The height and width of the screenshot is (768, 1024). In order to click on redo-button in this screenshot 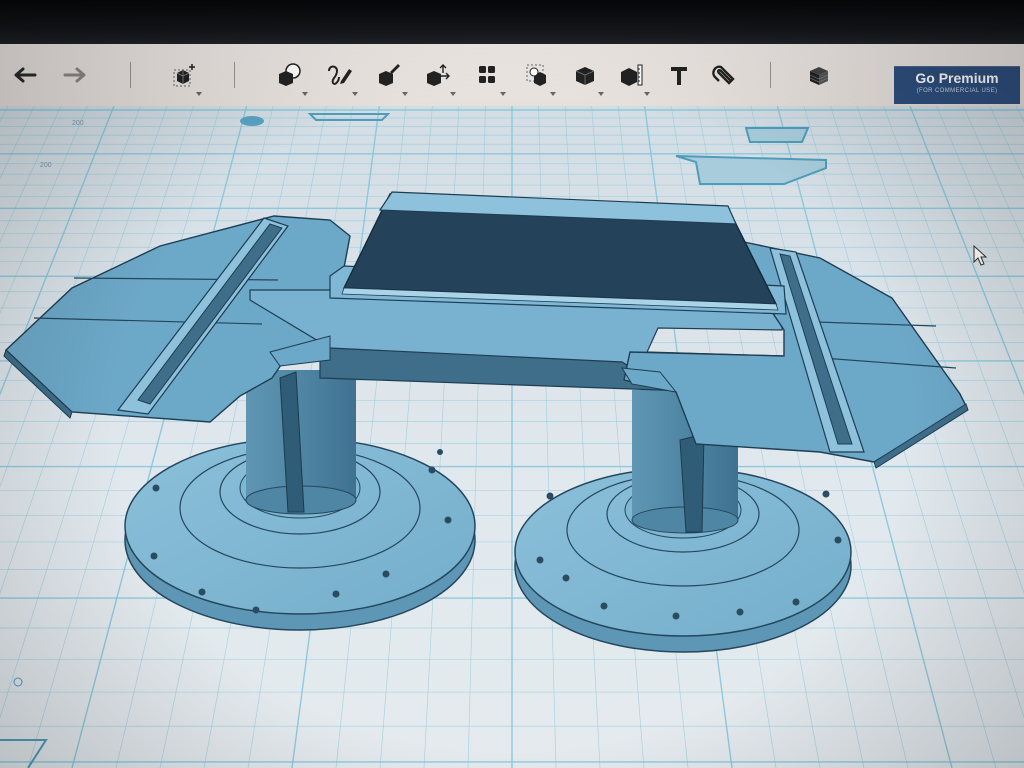, I will do `click(75, 75)`.